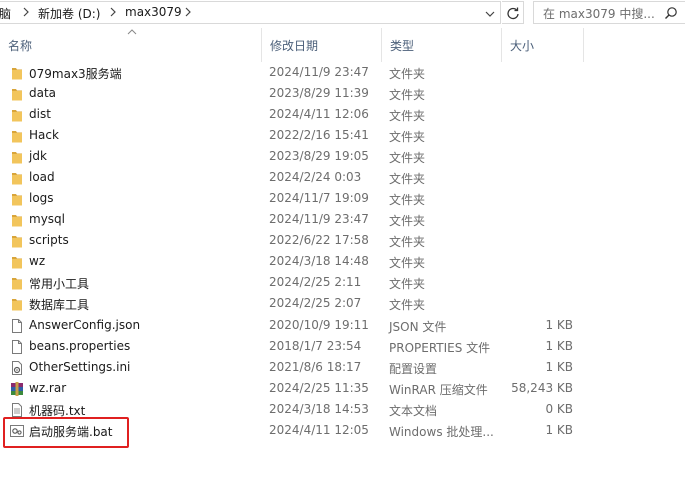 The width and height of the screenshot is (685, 498). I want to click on file-type: PROPERTIES 文件, so click(440, 348).